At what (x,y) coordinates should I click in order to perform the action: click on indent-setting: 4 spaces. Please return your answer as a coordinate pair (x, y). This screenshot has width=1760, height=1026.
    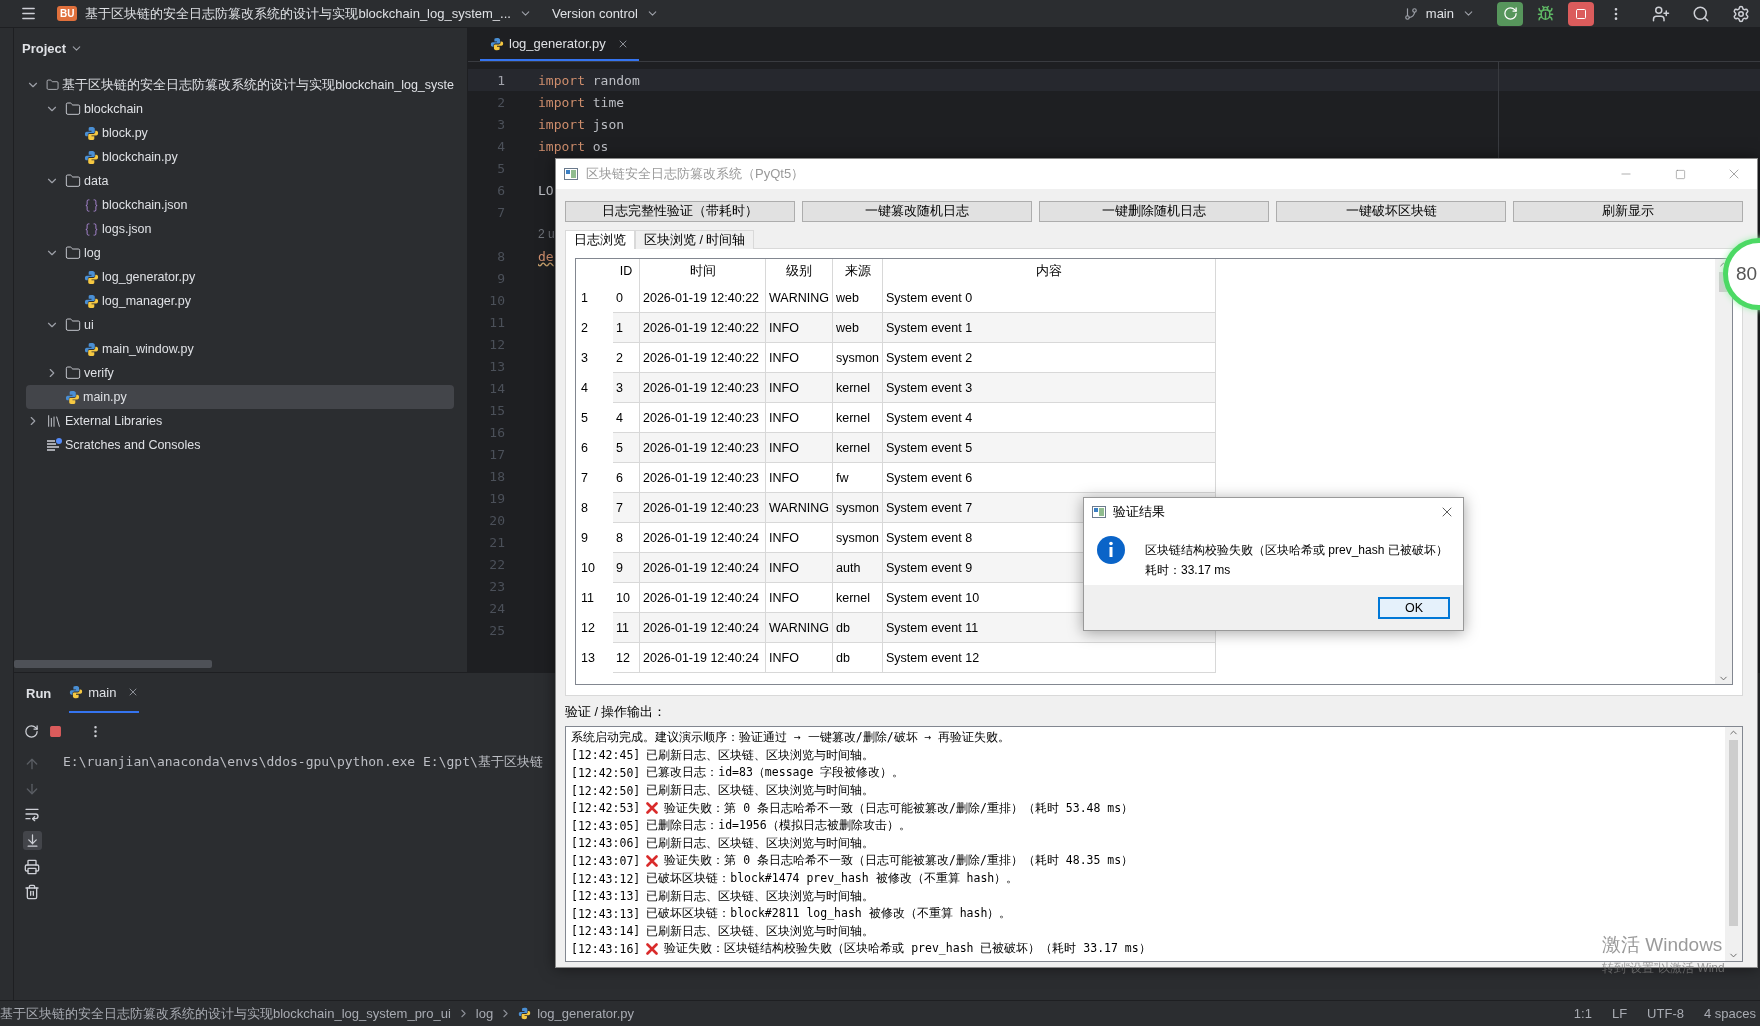
    Looking at the image, I should click on (1729, 1013).